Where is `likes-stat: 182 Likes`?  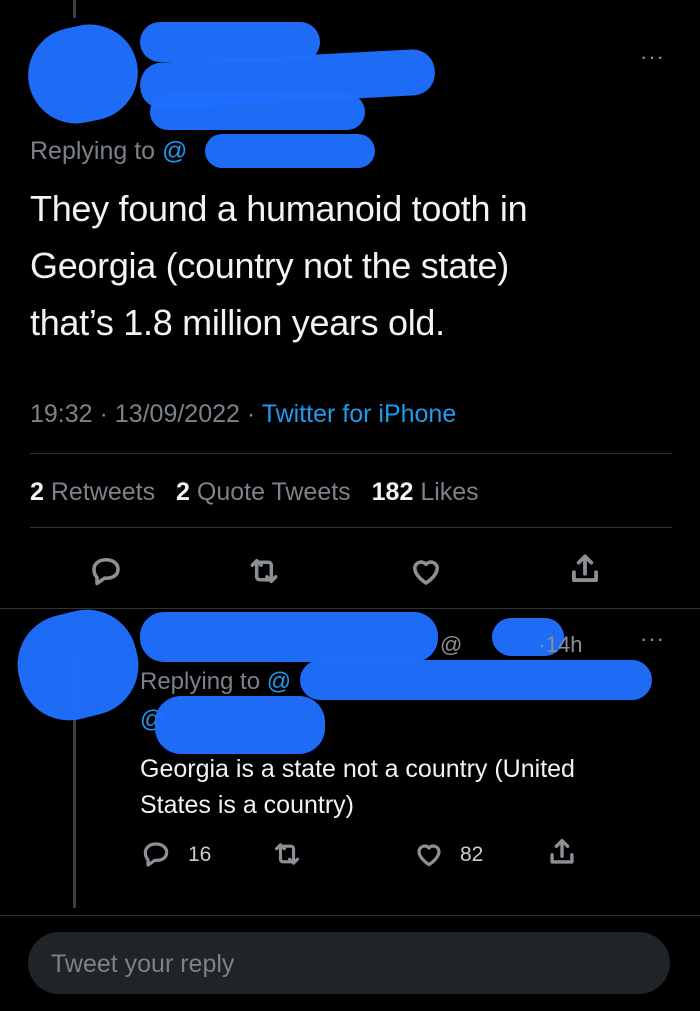
likes-stat: 182 Likes is located at coordinates (425, 492).